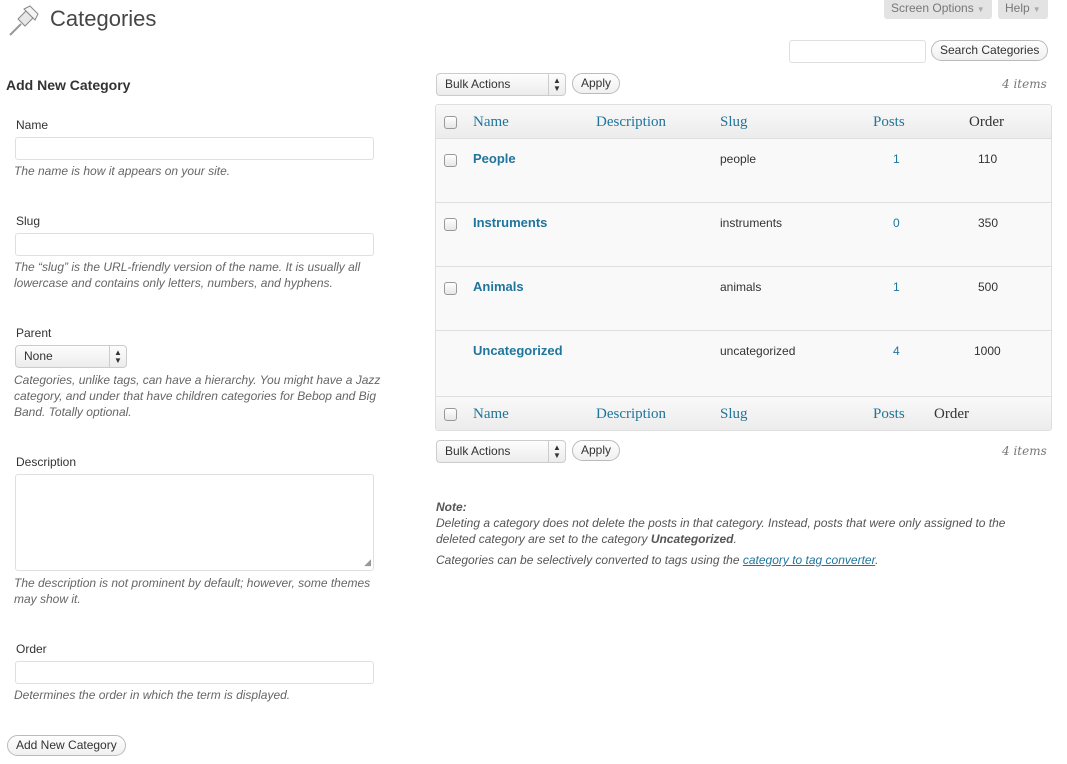 The image size is (1067, 764). Describe the element at coordinates (889, 414) in the screenshot. I see `column-posts-footer: Posts` at that location.